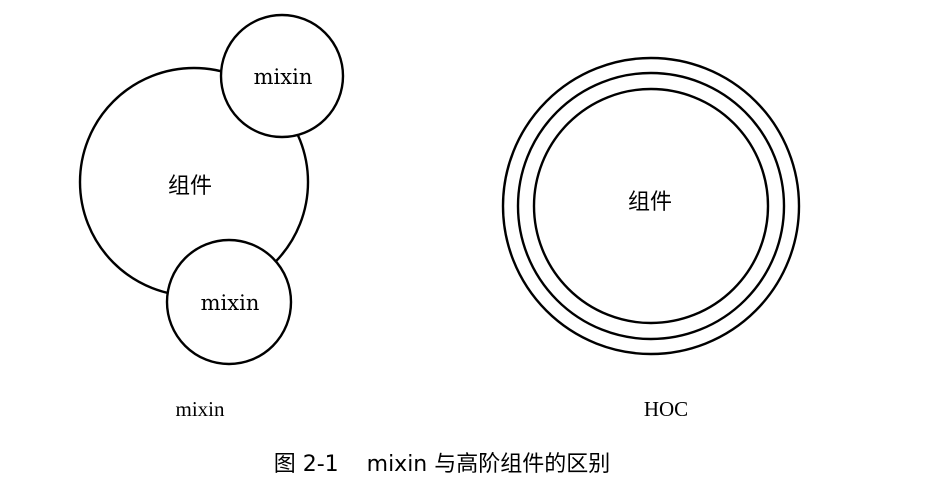  I want to click on mixin-top-label: mixin, so click(283, 77).